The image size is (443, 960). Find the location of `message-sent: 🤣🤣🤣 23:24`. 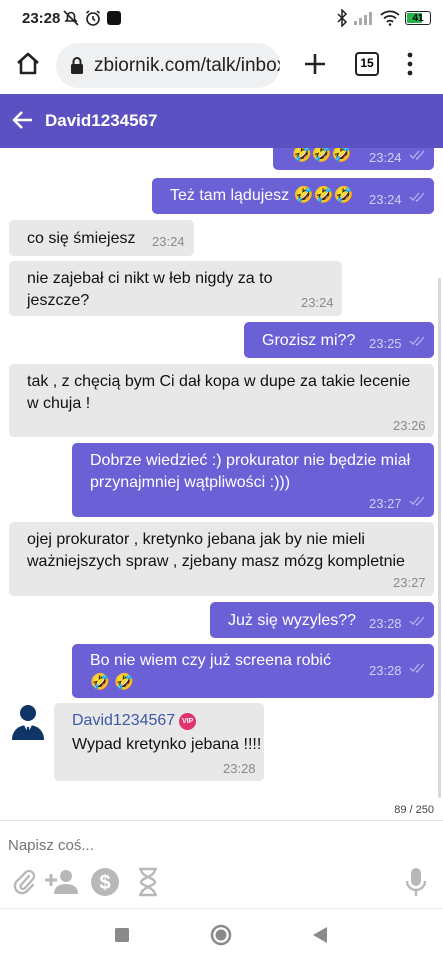

message-sent: 🤣🤣🤣 23:24 is located at coordinates (353, 159).